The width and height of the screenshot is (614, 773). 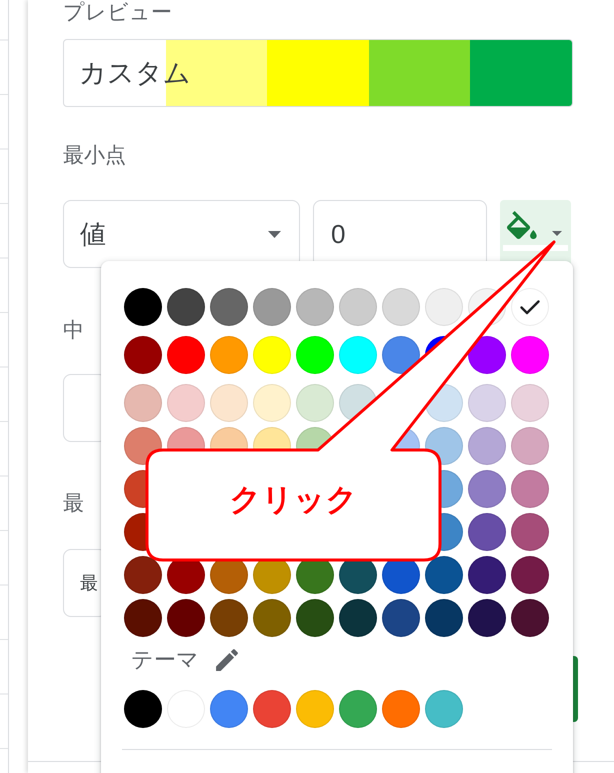 I want to click on action-button, so click(x=575, y=689).